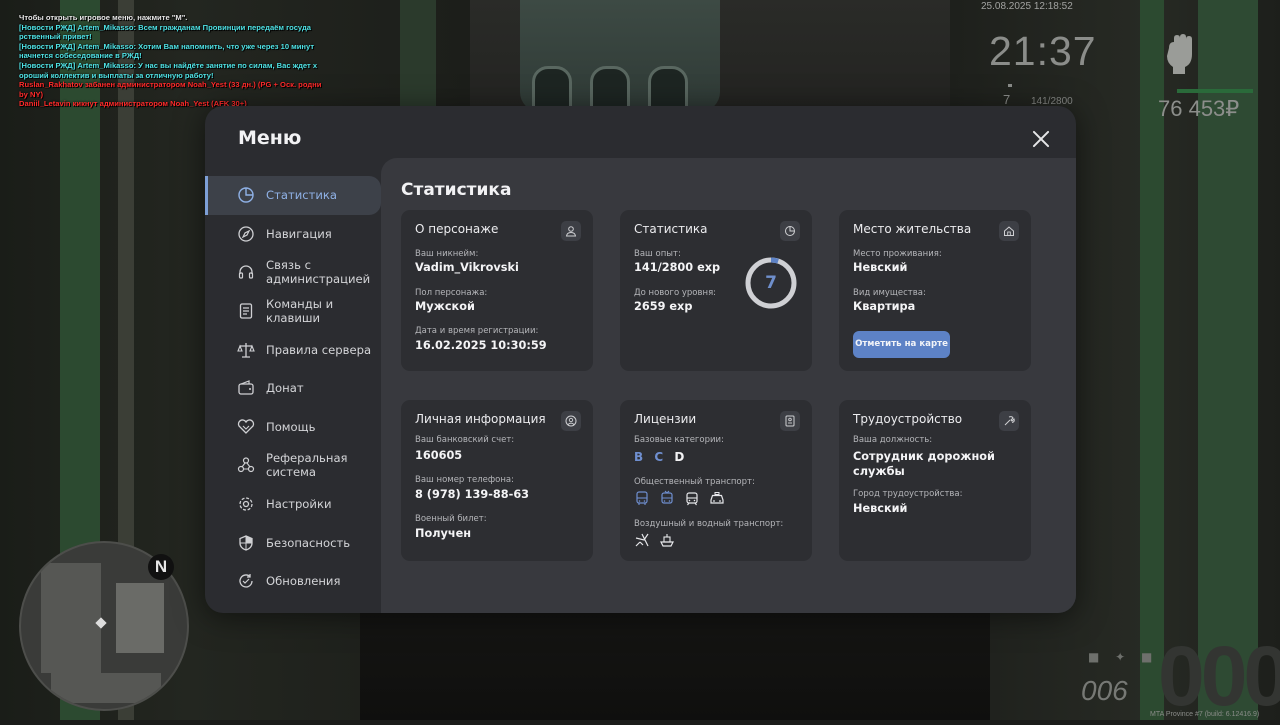  Describe the element at coordinates (889, 293) in the screenshot. I see `property-type-label: Вид имущества:` at that location.